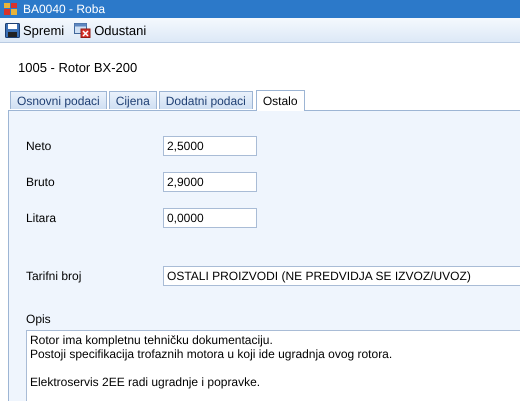 The image size is (520, 401). I want to click on tab: Osnovni podaci, so click(58, 100).